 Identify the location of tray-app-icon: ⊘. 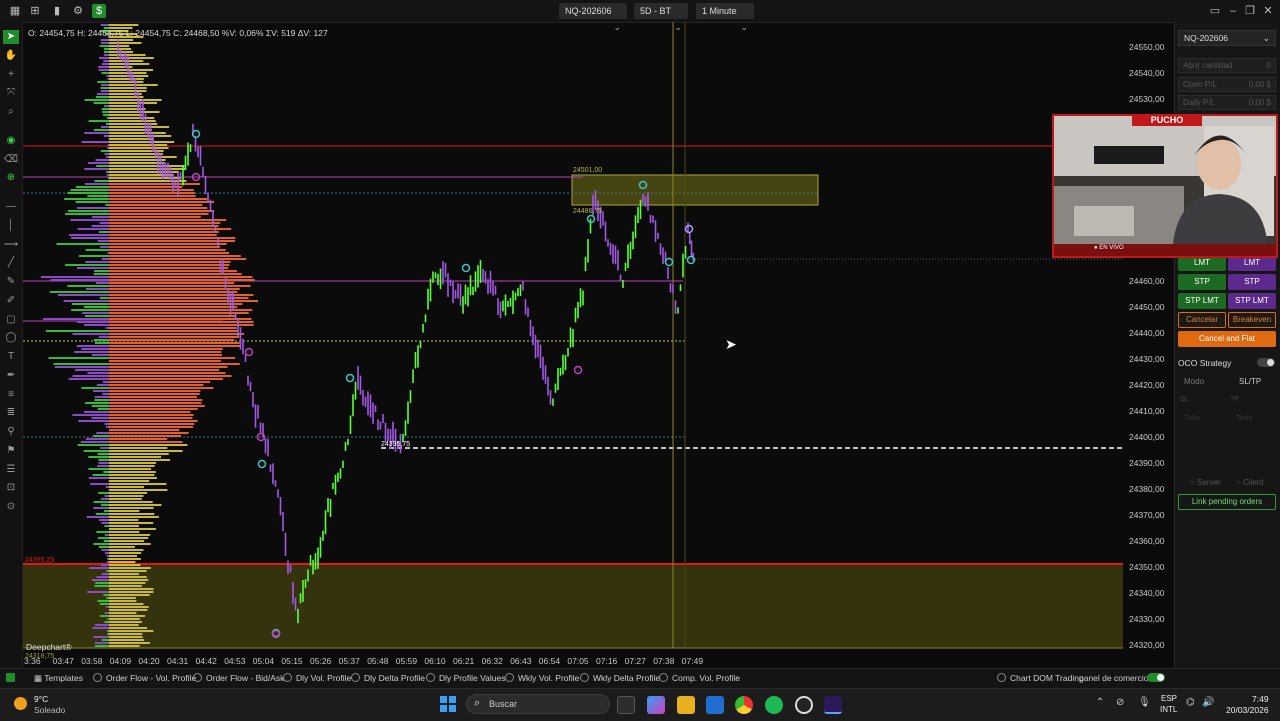
(1120, 702).